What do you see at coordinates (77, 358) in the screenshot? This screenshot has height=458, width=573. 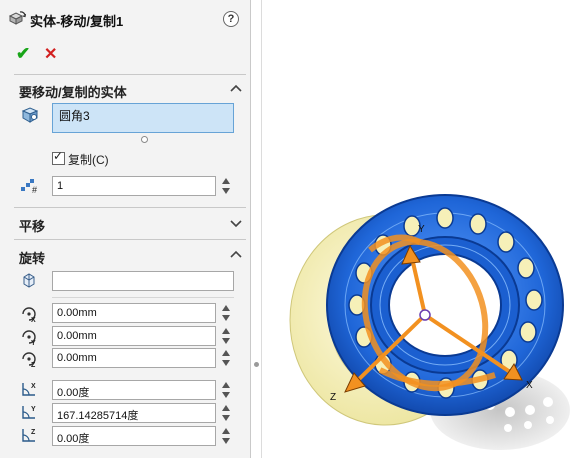 I see `z-origin-value: 0.00mm` at bounding box center [77, 358].